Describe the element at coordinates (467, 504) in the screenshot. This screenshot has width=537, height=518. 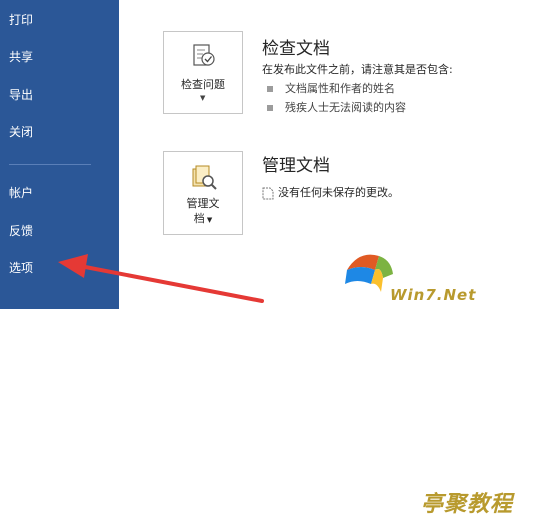
I see `watermark-text-top: 亭聚教程` at that location.